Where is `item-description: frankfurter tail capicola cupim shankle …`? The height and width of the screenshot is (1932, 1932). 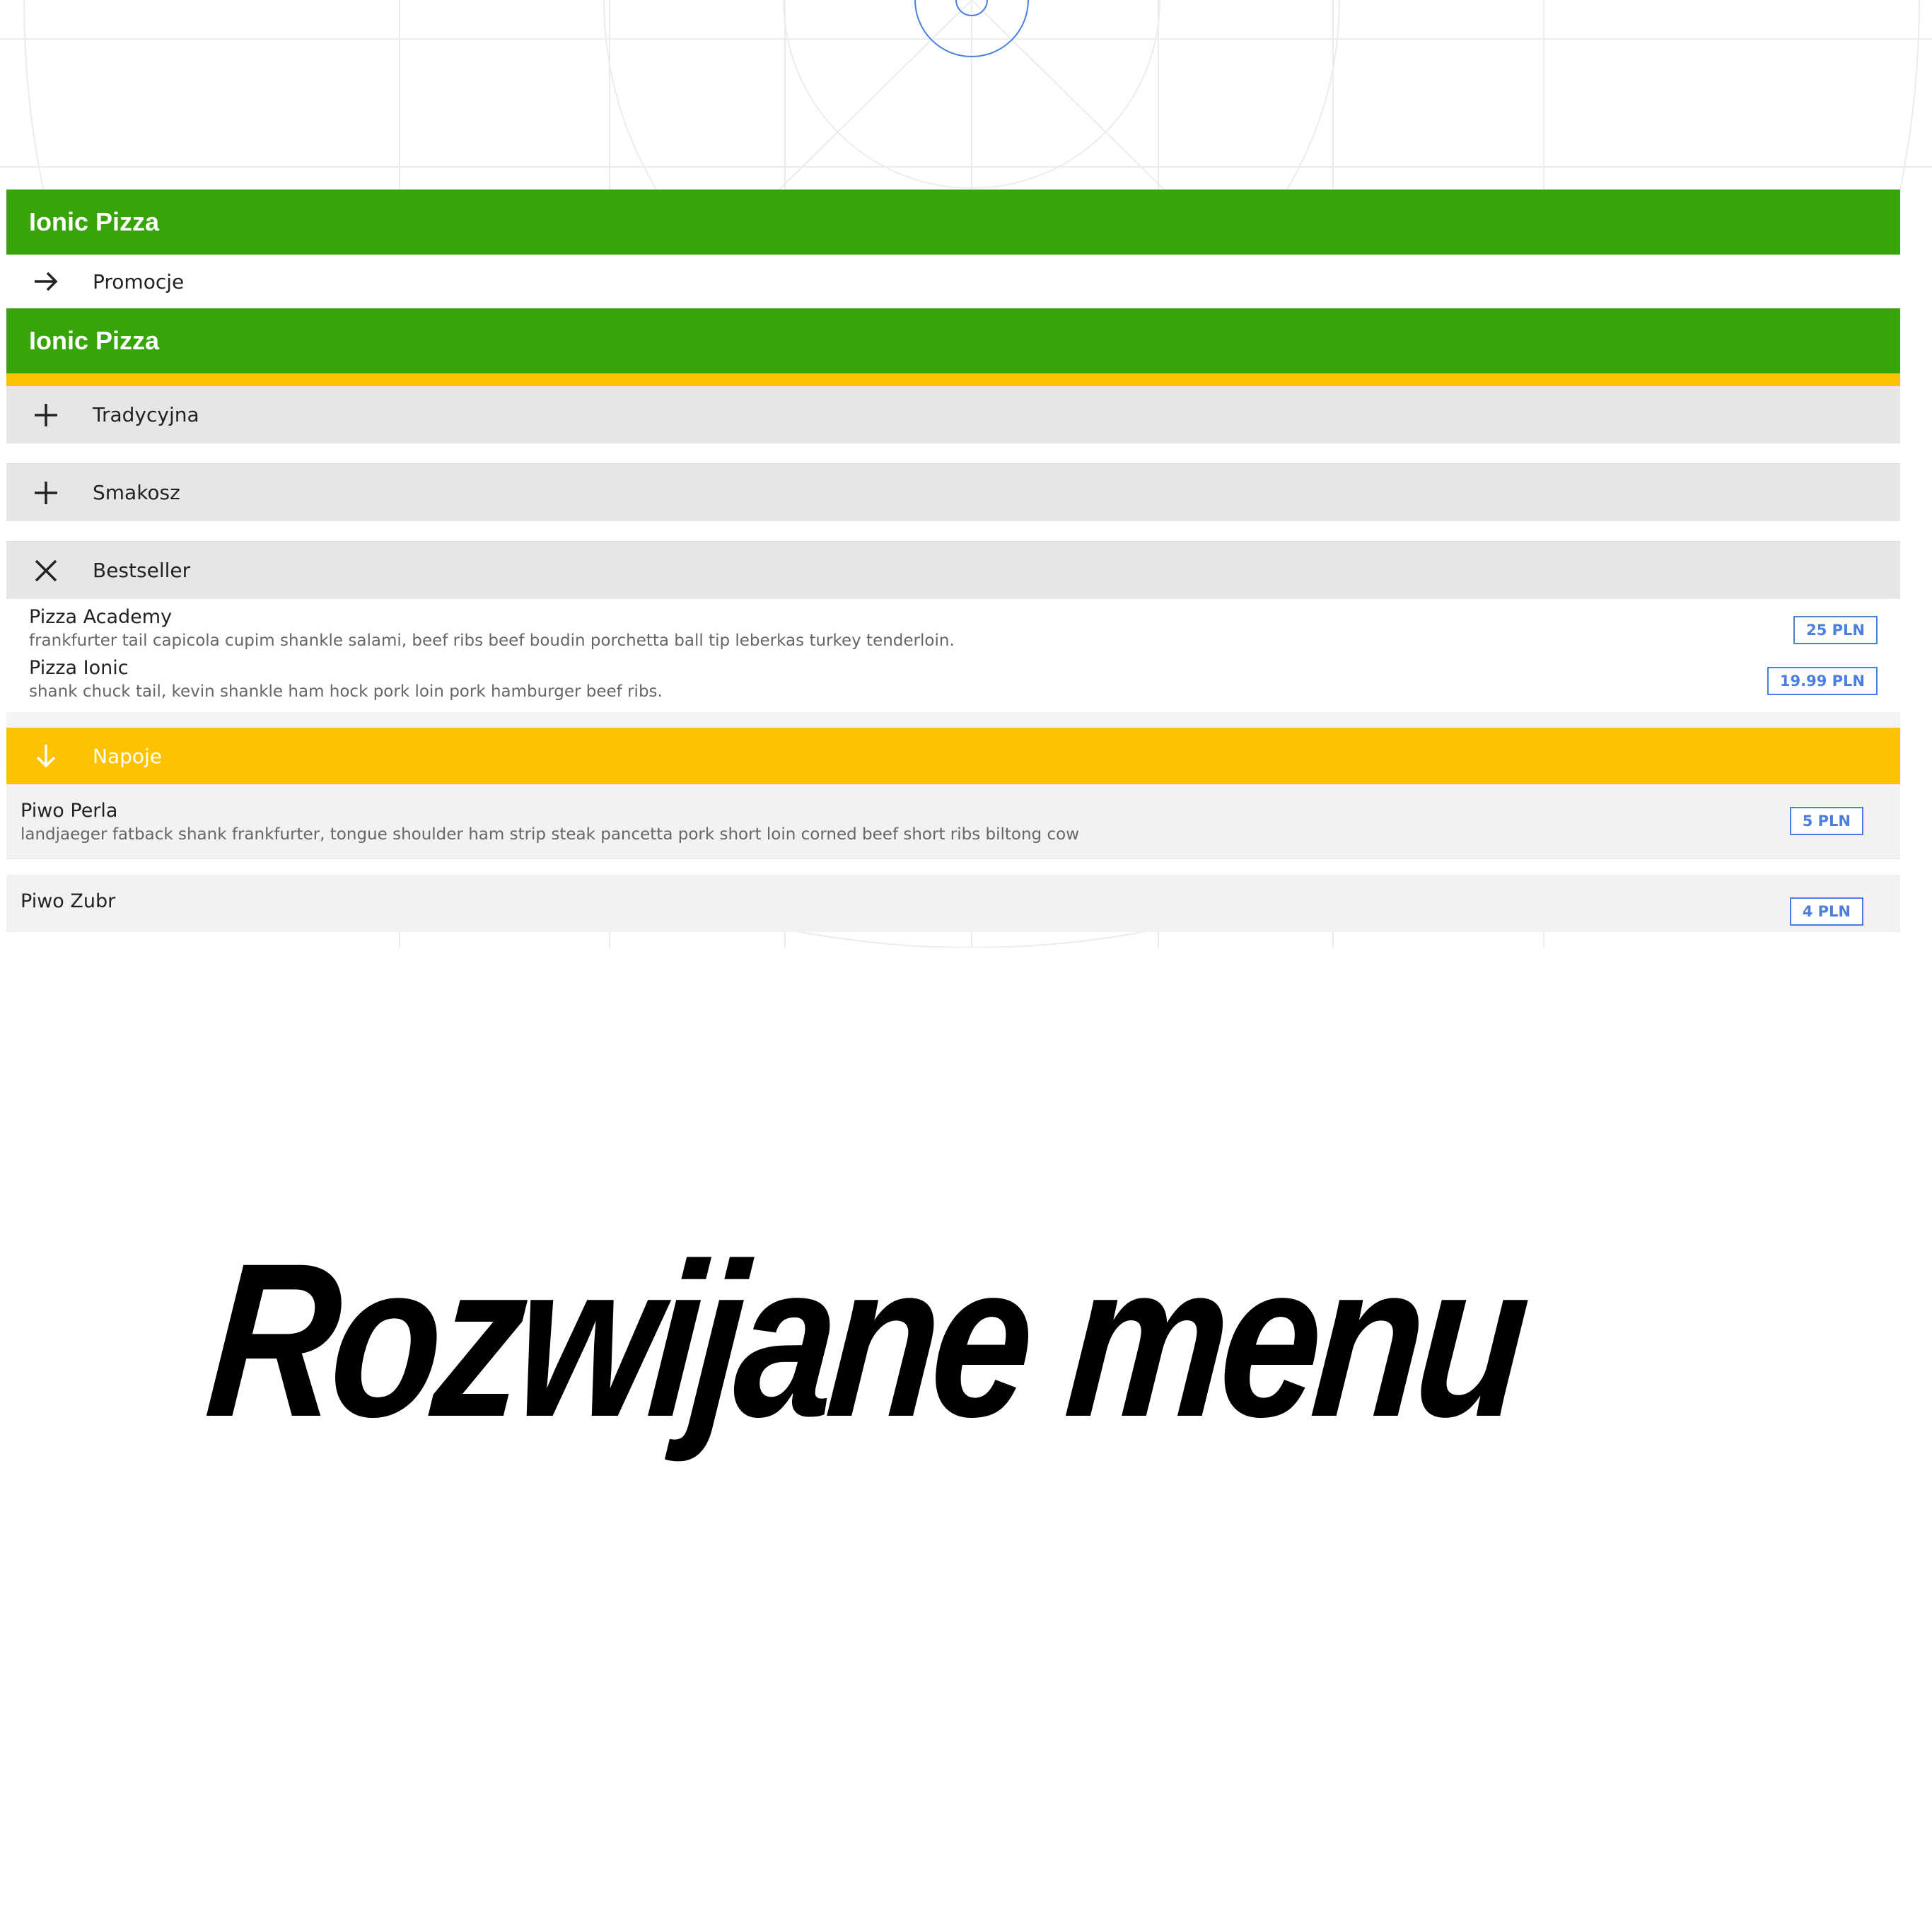
item-description: frankfurter tail capicola cupim shankle … is located at coordinates (492, 641).